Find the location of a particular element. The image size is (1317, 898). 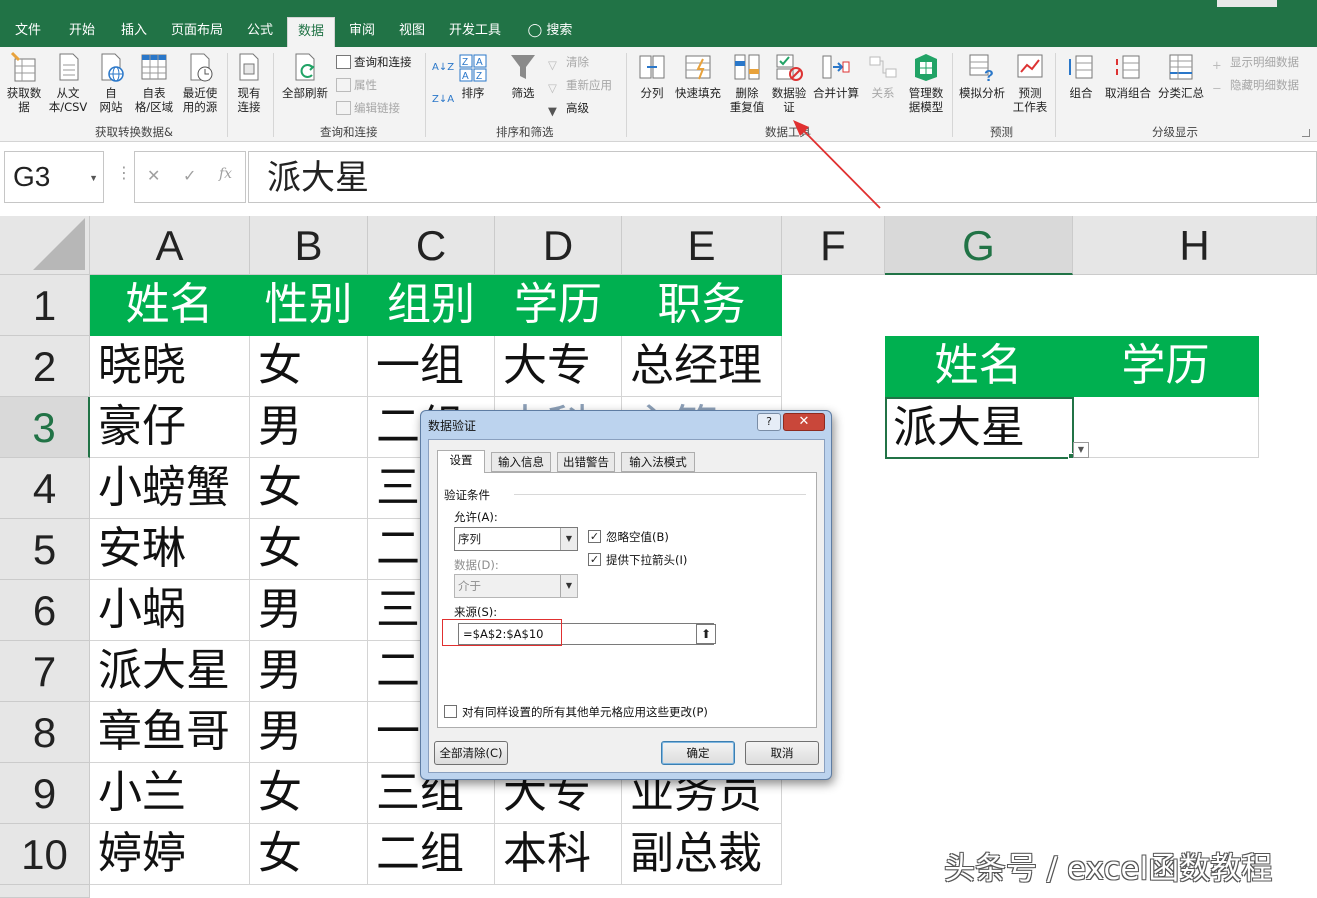

col-header-b: B is located at coordinates (309, 245).